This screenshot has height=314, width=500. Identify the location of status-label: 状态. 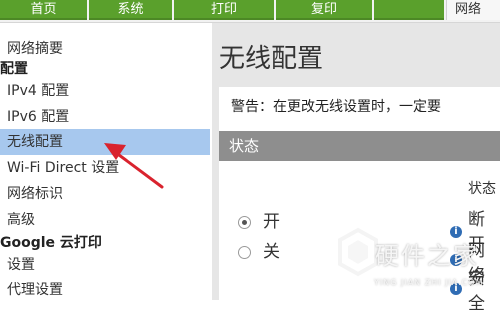
(482, 189).